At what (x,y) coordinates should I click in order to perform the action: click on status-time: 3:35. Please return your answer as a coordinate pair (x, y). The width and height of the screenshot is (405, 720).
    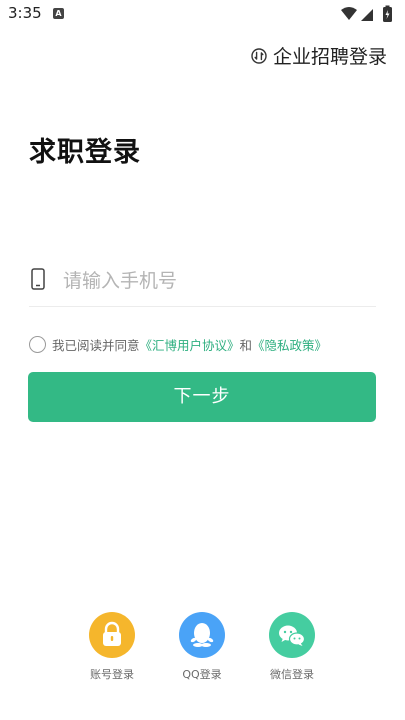
    Looking at the image, I should click on (25, 13).